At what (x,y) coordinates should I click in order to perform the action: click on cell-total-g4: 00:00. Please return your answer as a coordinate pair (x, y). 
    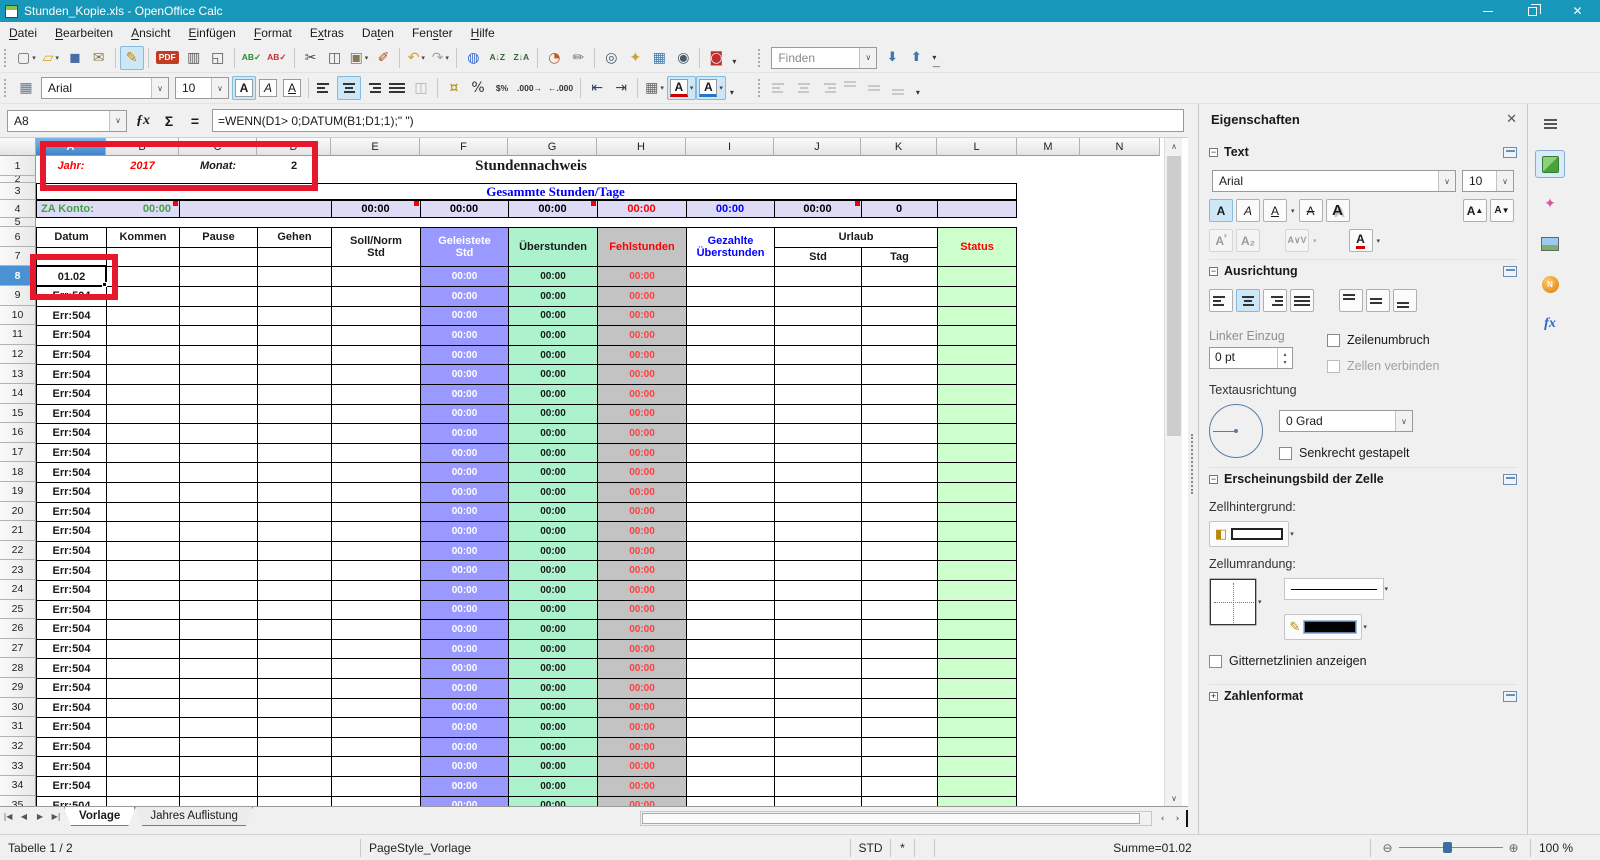
    Looking at the image, I should click on (552, 209).